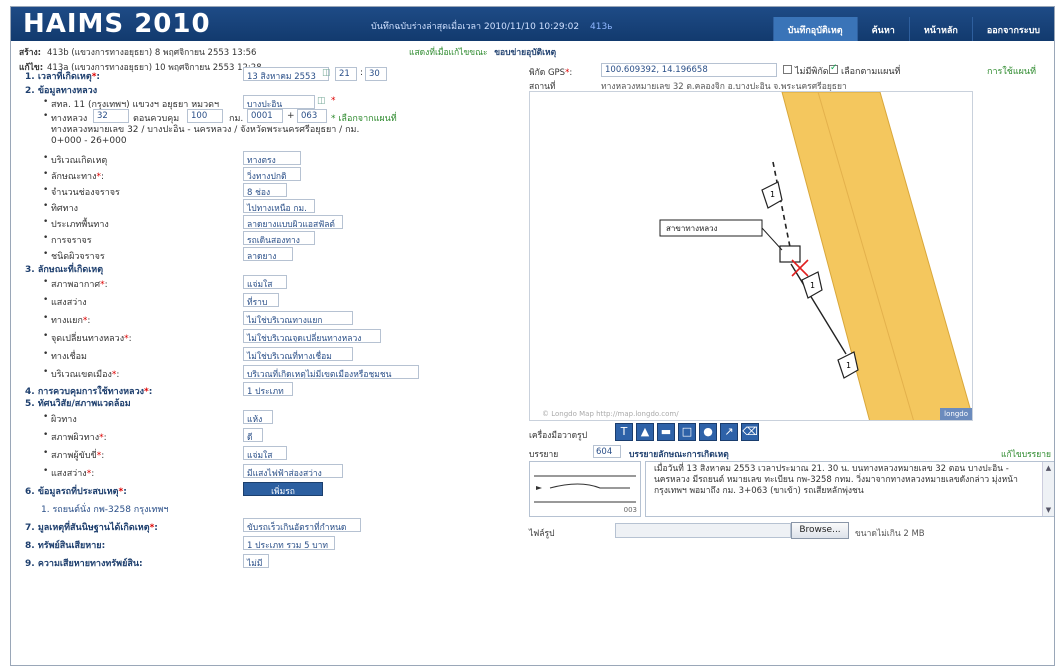 The image size is (1061, 671). What do you see at coordinates (645, 432) in the screenshot?
I see `triangle-tool-icon: ▲` at bounding box center [645, 432].